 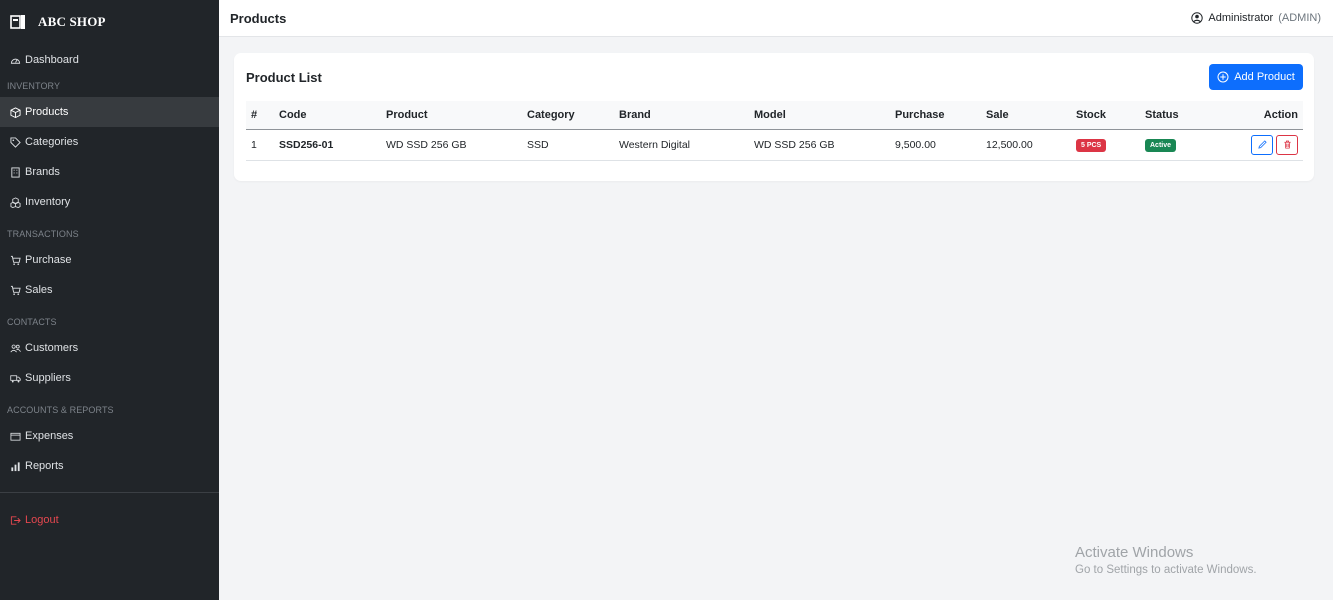 What do you see at coordinates (109, 112) in the screenshot?
I see `sidebar-item-products: Products` at bounding box center [109, 112].